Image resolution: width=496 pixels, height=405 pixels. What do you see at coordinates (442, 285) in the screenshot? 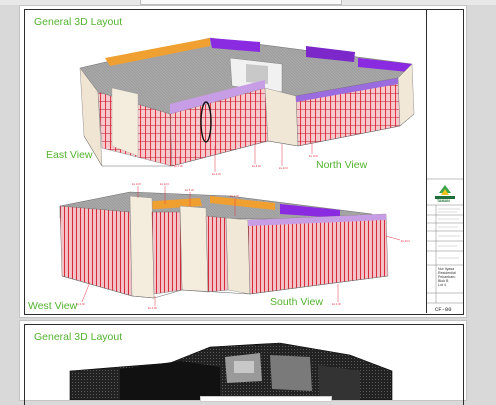
I see `project-line-5: Lot 4` at bounding box center [442, 285].